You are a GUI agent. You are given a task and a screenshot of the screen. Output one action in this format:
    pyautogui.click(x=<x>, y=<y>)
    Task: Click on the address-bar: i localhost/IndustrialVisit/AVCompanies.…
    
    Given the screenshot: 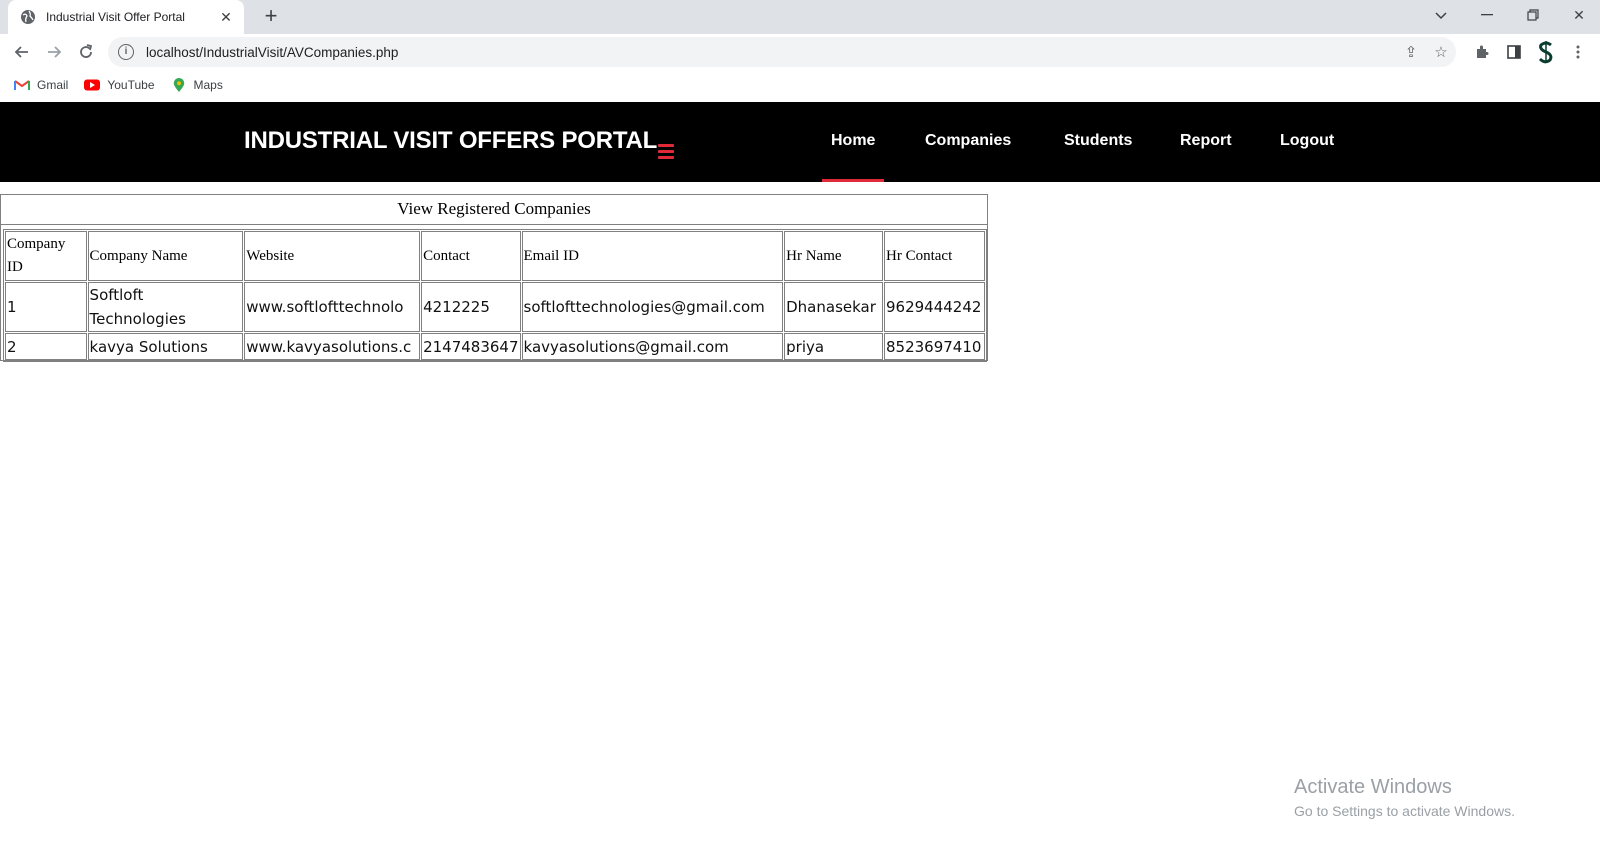 What is the action you would take?
    pyautogui.click(x=782, y=52)
    